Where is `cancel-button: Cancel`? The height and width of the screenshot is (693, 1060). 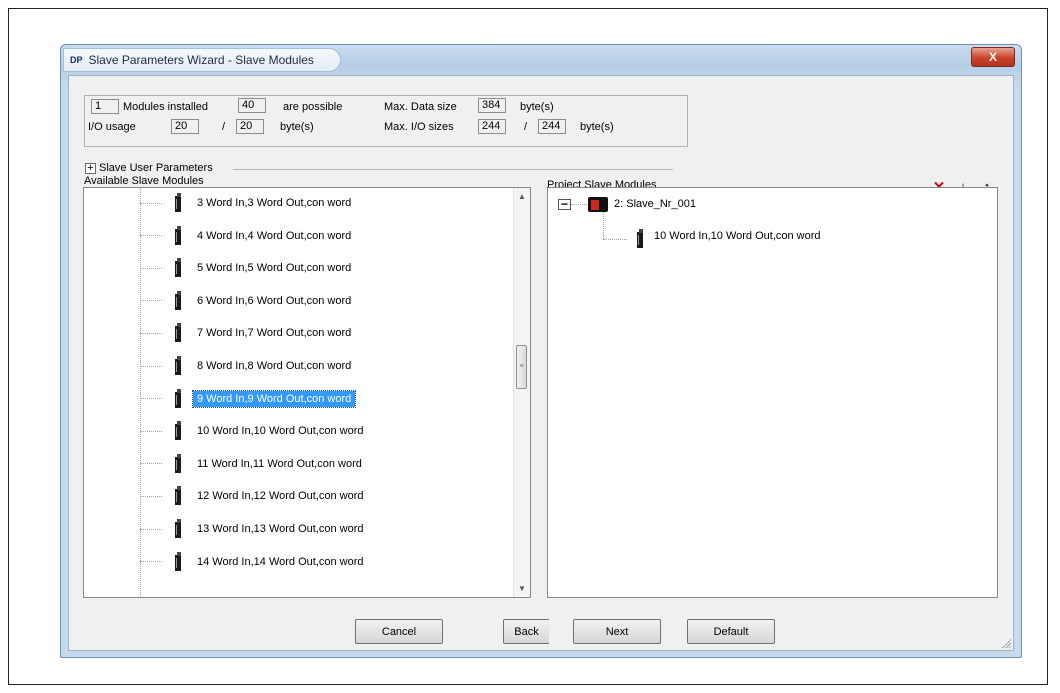 cancel-button: Cancel is located at coordinates (399, 631).